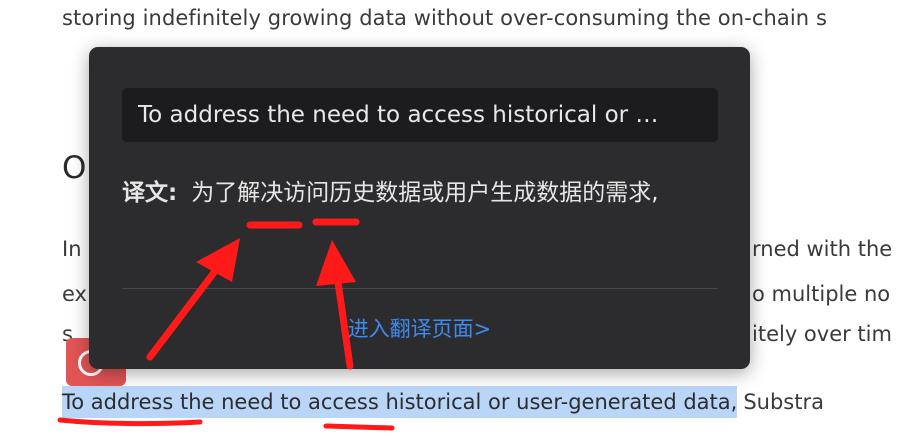 Image resolution: width=904 pixels, height=436 pixels. What do you see at coordinates (74, 168) in the screenshot?
I see `section-heading-fragment: O` at bounding box center [74, 168].